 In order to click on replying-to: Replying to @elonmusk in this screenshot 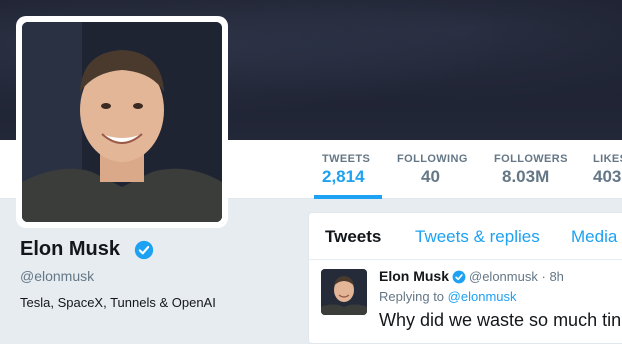, I will do `click(448, 296)`.